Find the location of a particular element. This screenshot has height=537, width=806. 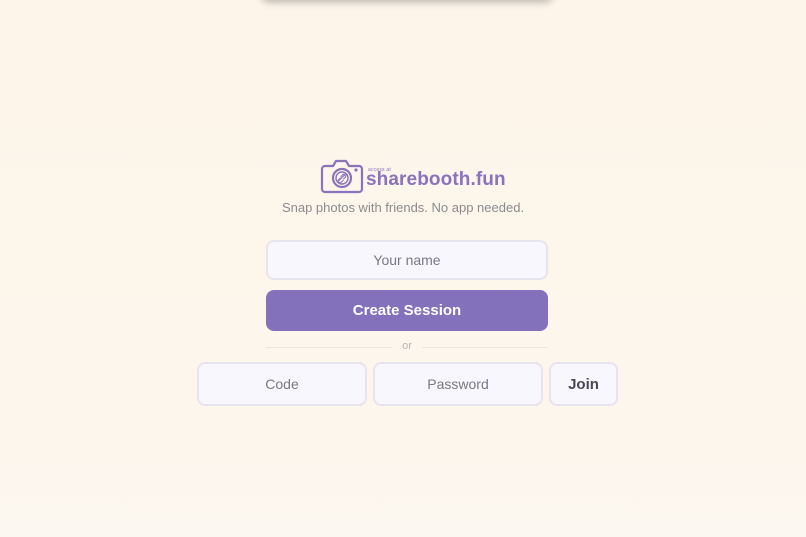

code-input is located at coordinates (282, 384).